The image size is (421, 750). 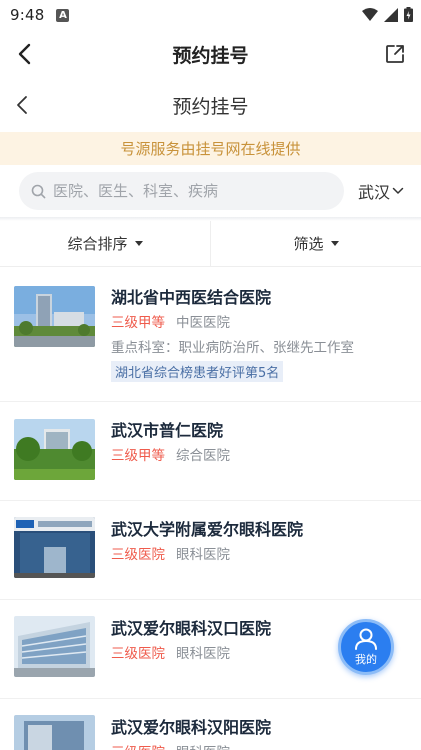 I want to click on battery-icon, so click(x=408, y=14).